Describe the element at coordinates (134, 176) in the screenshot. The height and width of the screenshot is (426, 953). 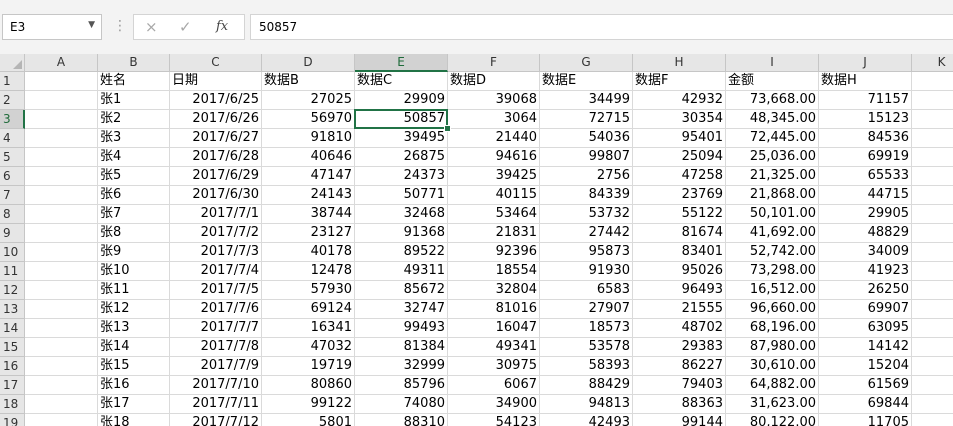
I see `data-cell: 张5` at that location.